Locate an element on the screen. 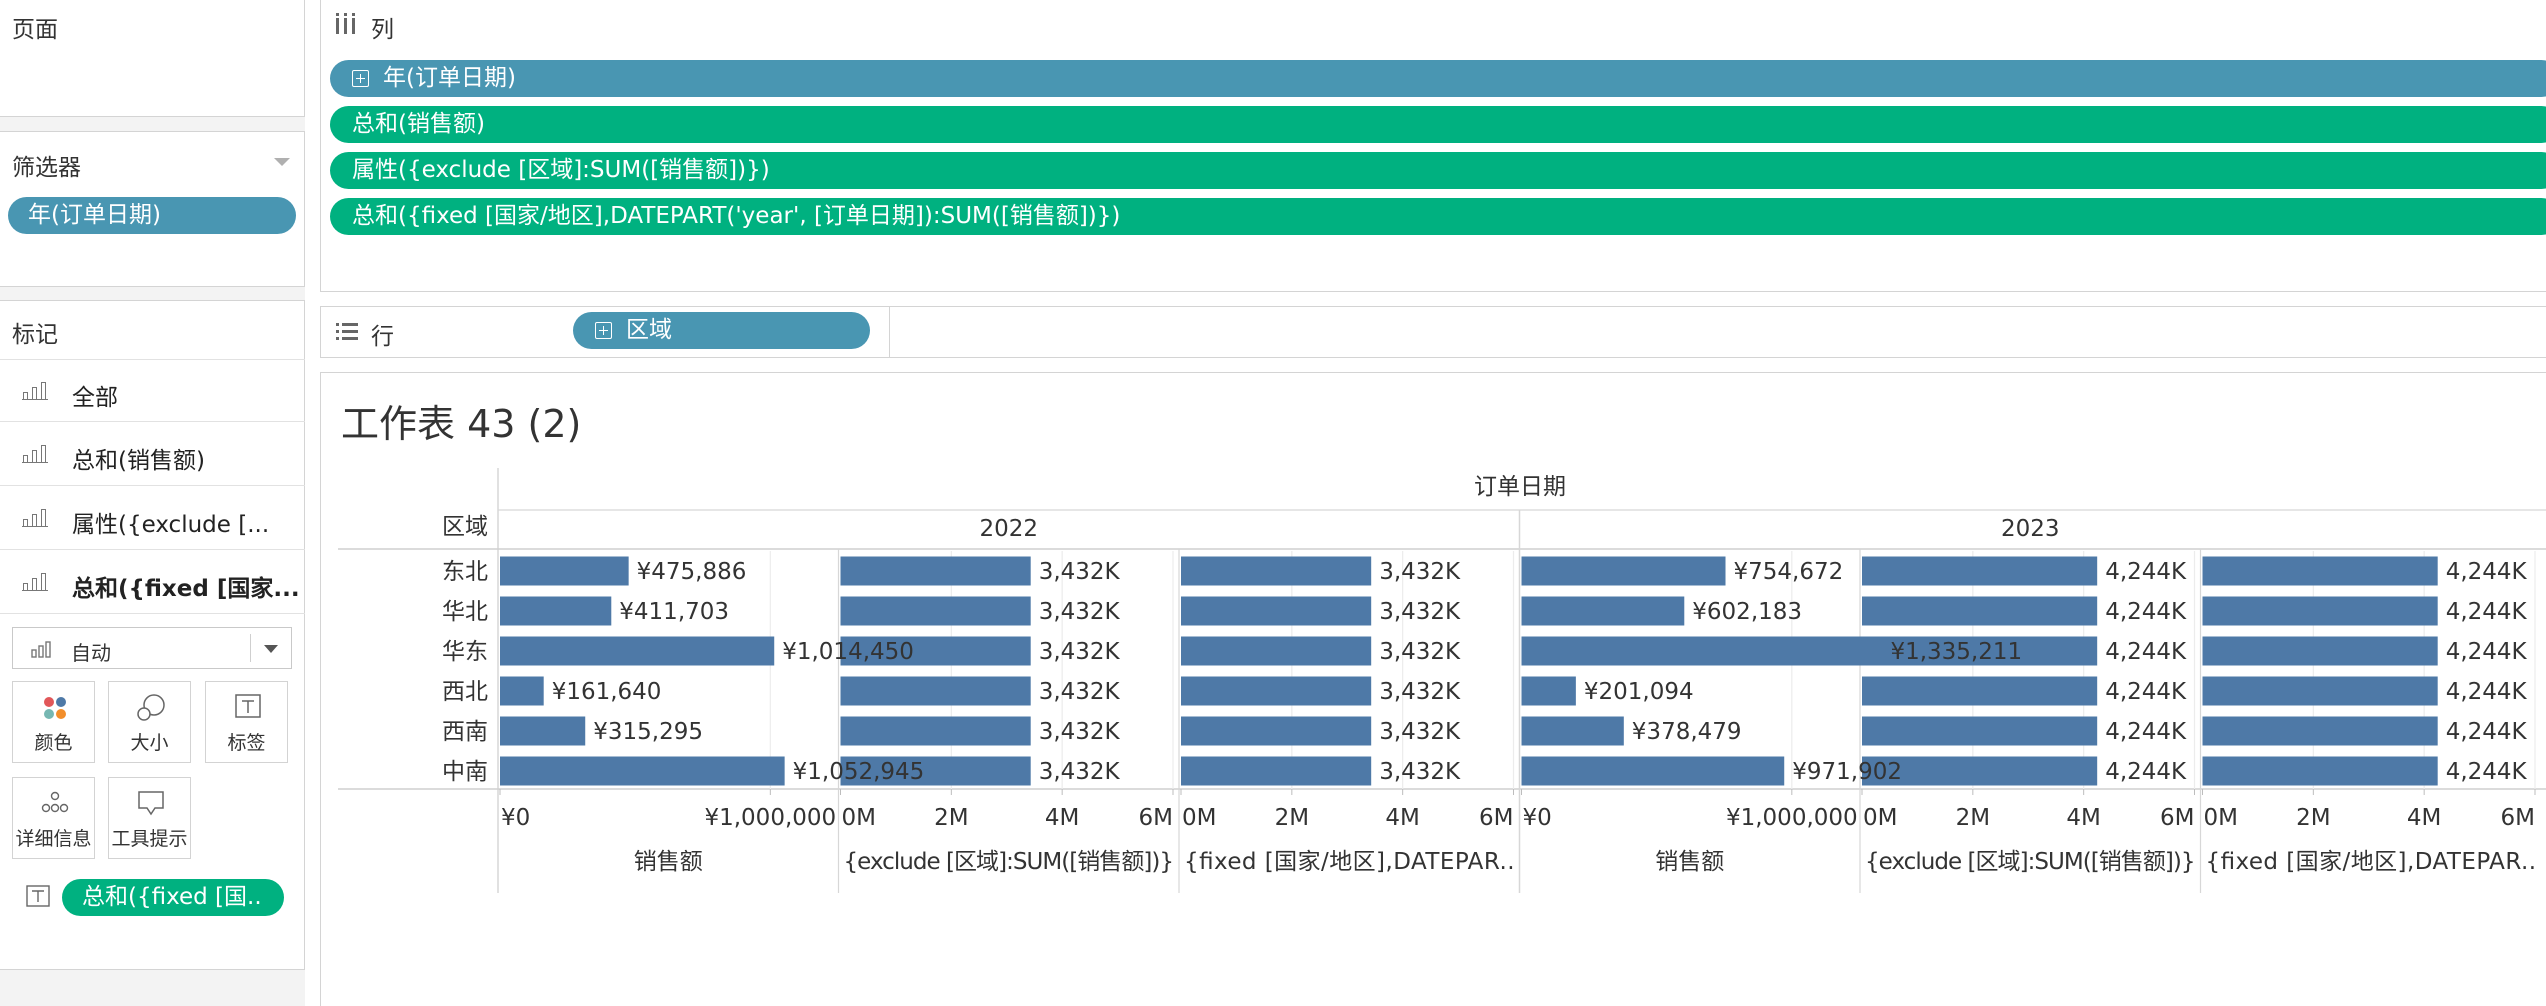  data-label: ¥378,479 is located at coordinates (1687, 732).